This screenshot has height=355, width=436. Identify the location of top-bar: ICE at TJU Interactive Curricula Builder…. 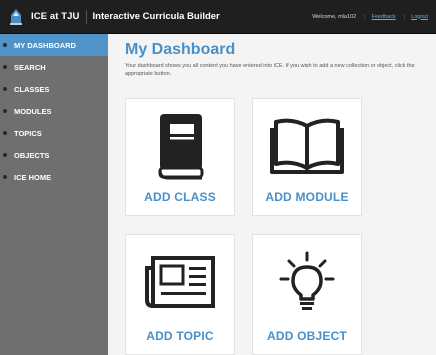
(218, 17).